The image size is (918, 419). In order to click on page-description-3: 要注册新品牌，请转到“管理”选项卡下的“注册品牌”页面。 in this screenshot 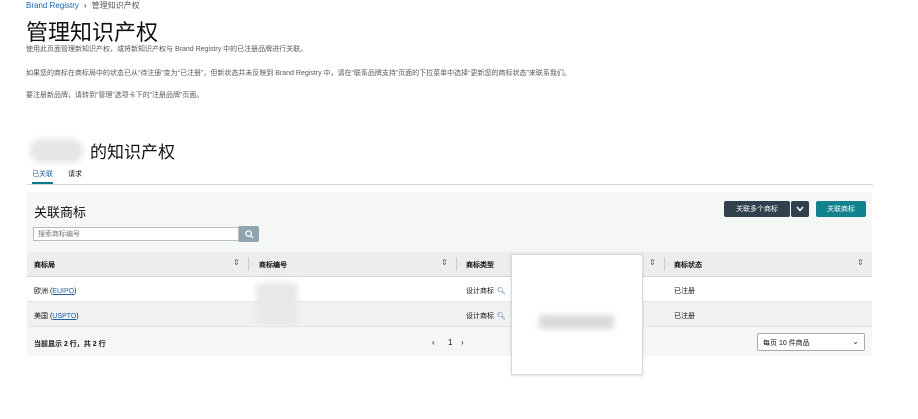, I will do `click(115, 95)`.